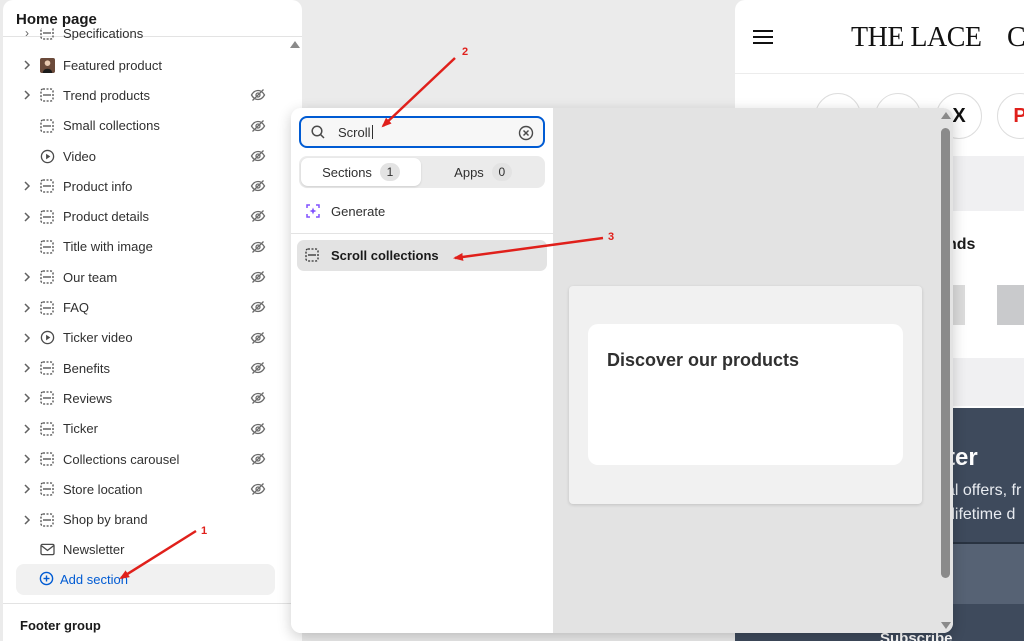 Image resolution: width=1024 pixels, height=641 pixels. I want to click on sidebar-item-label: Featured product, so click(113, 65).